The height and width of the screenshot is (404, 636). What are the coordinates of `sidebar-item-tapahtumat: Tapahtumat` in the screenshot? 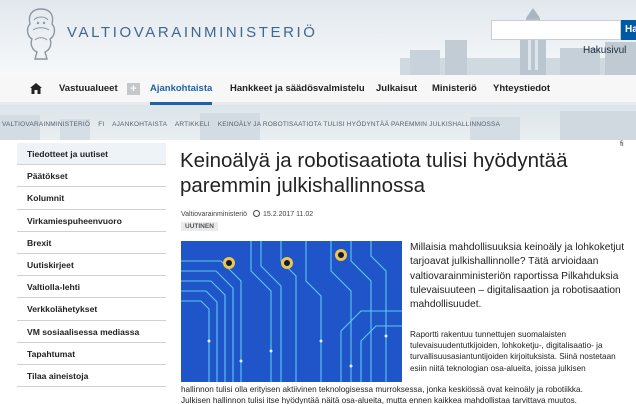 It's located at (91, 353).